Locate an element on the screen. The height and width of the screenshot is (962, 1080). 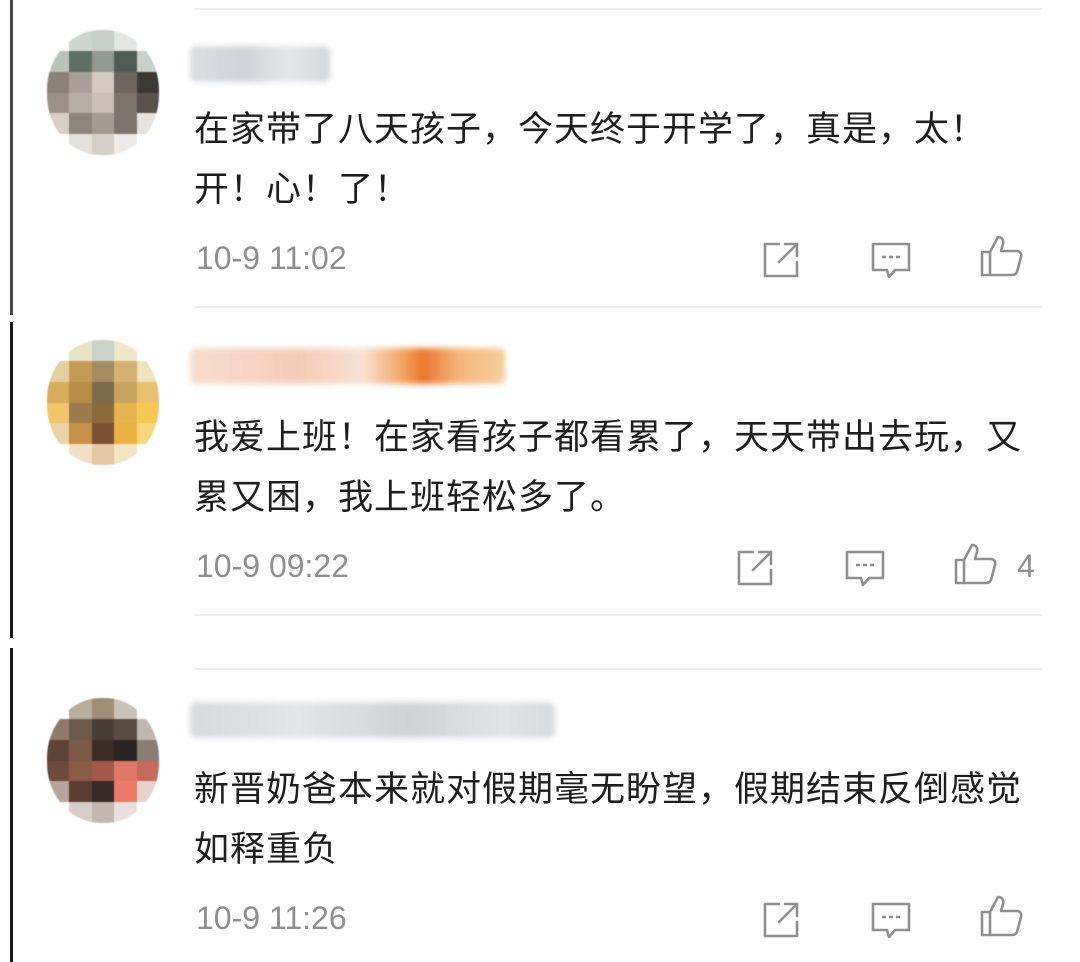
comment-text: 新晋奶爸本来就对假期毫无盼望，假期结束反倒感觉如释重负 is located at coordinates (608, 820).